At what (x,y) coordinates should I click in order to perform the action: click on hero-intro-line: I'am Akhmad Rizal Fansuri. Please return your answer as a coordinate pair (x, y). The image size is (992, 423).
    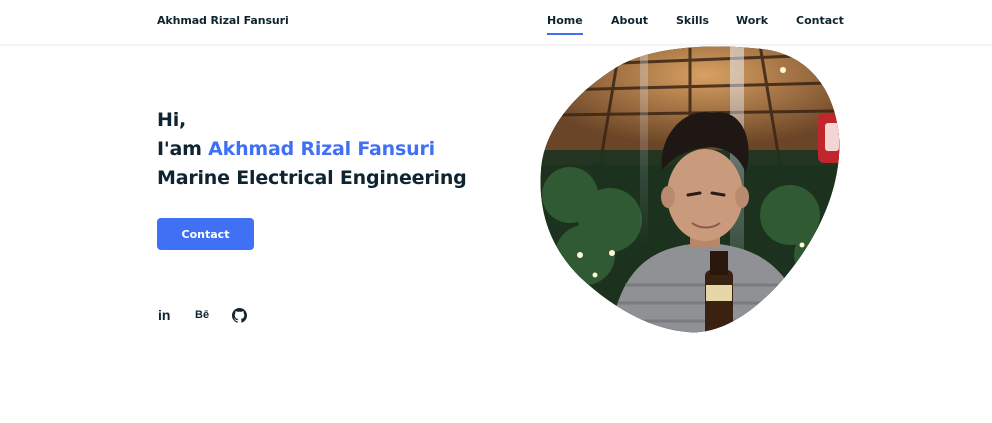
    Looking at the image, I should click on (337, 149).